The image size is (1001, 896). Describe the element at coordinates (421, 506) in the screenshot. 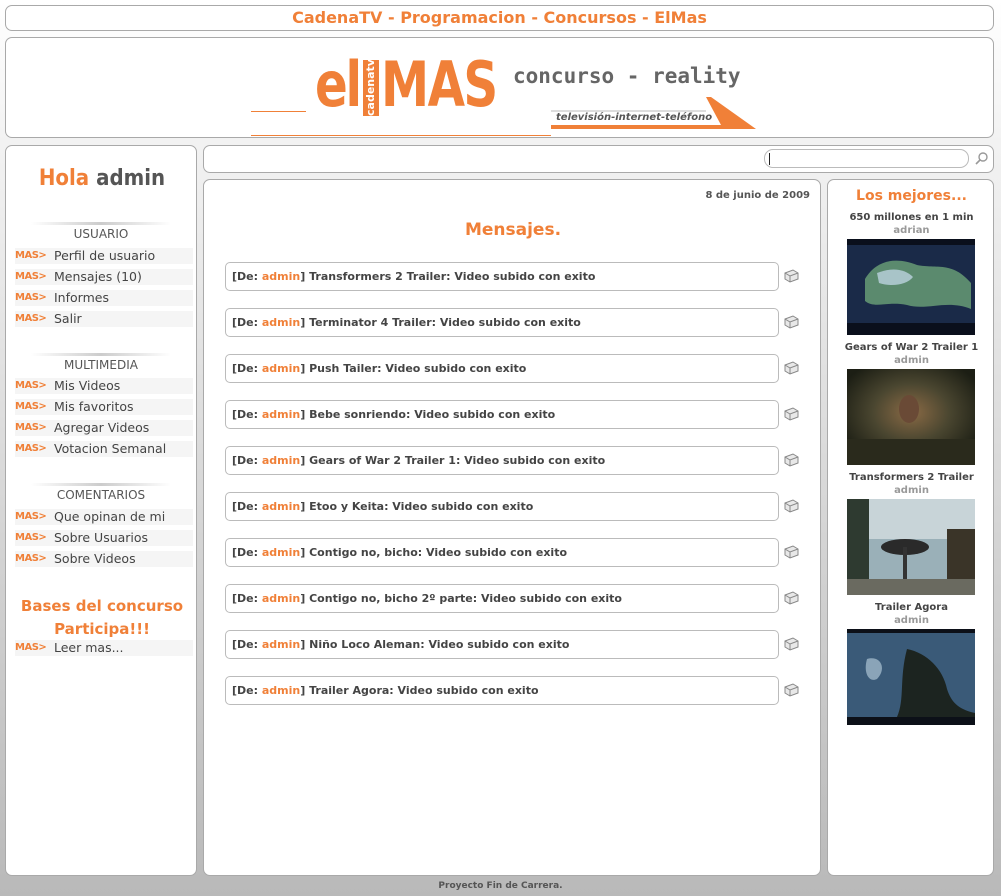

I see `message-text: Etoo y Keita: Video subido con exito` at that location.